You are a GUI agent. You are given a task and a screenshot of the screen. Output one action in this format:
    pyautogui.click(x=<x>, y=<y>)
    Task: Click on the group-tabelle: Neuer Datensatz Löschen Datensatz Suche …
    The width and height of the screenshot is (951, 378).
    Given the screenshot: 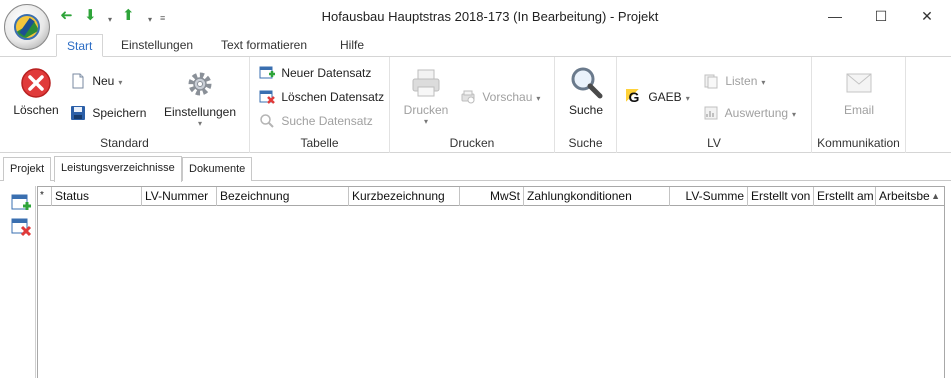 What is the action you would take?
    pyautogui.click(x=320, y=105)
    